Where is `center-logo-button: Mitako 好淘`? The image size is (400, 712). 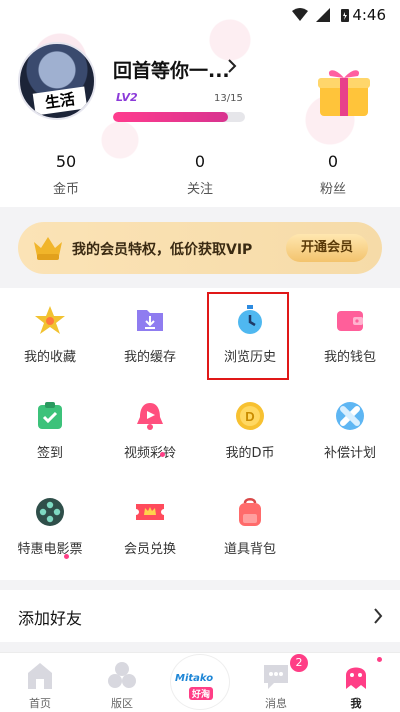 center-logo-button: Mitako 好淘 is located at coordinates (200, 682).